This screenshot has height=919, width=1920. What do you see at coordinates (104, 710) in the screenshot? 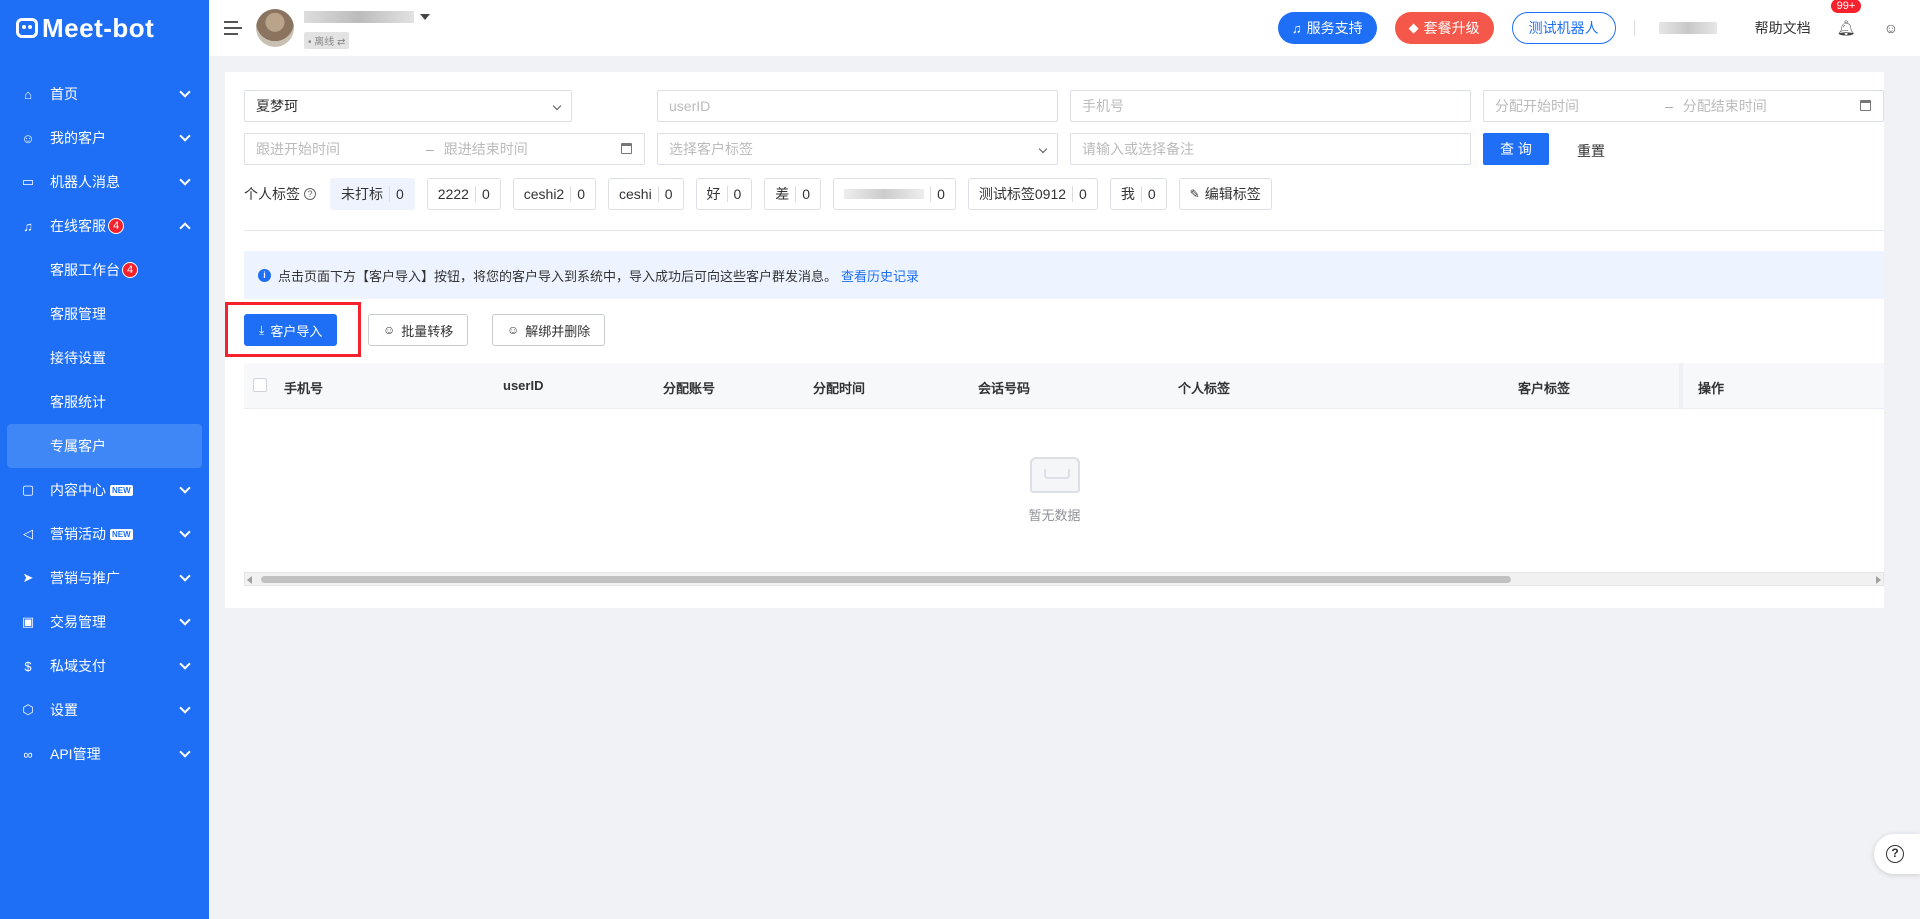
I see `sidebar-item-settings: ⬡ 设置` at bounding box center [104, 710].